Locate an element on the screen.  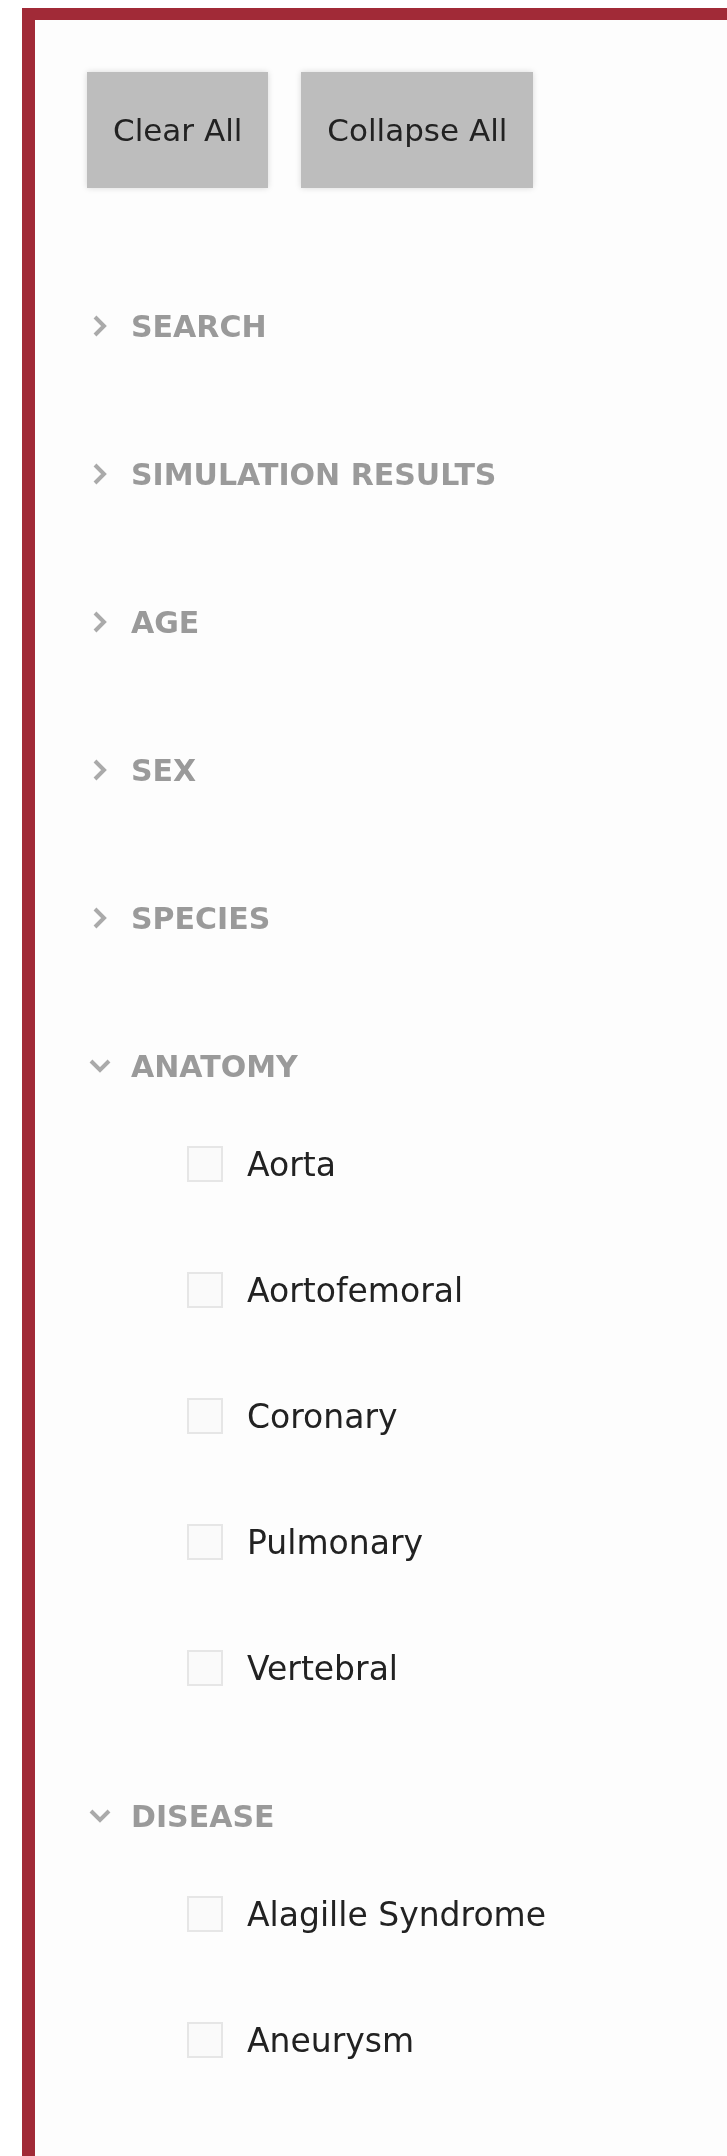
section-title: SIMULATION RESULTS is located at coordinates (314, 474).